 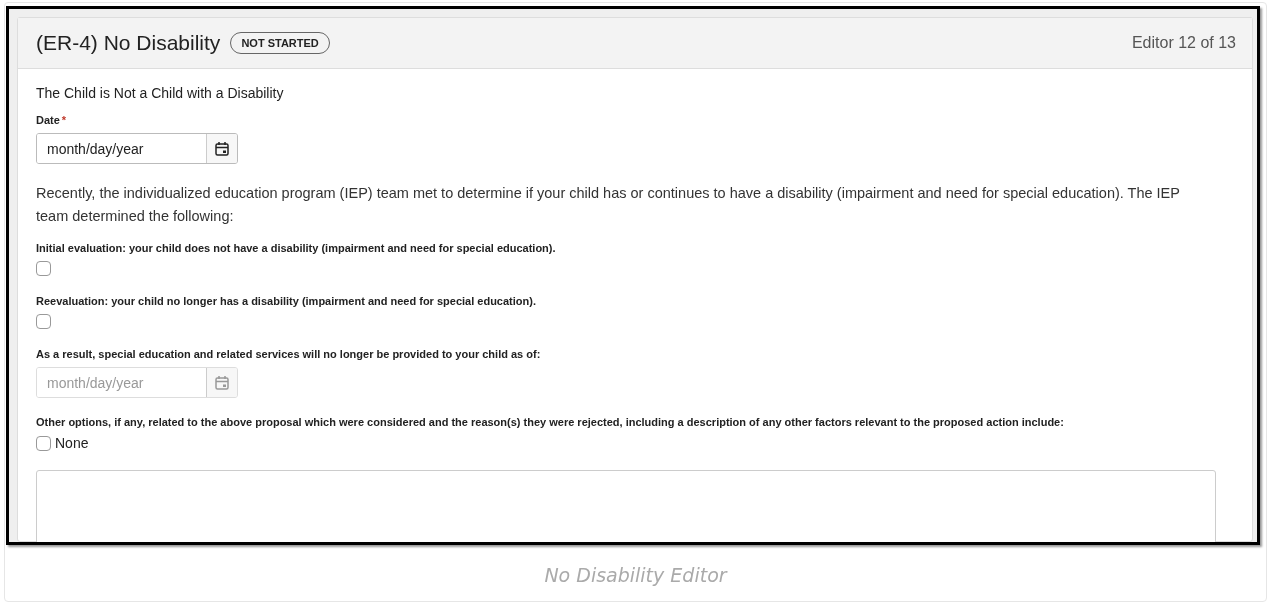 I want to click on paragraph: Recently, the individualized education program (IEP) team met to determine if your child has or continues to have a disability (impairment and need for special education). The IEP team determined the following:, so click(x=608, y=205).